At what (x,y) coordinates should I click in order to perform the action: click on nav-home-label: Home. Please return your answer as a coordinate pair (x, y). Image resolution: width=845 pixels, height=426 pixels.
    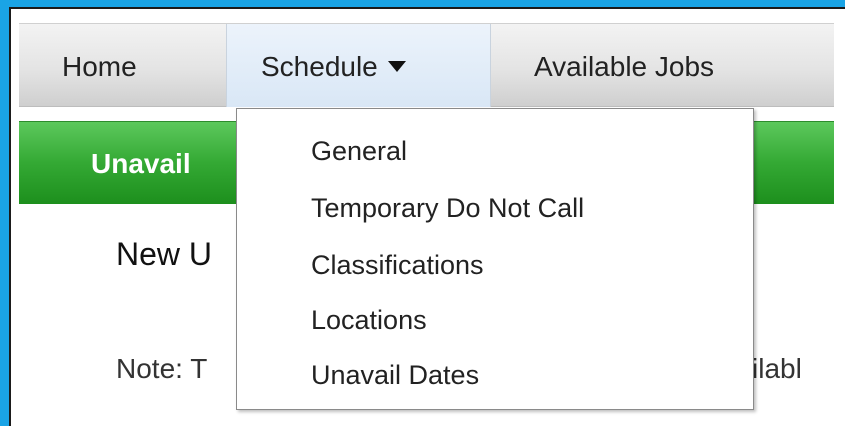
    Looking at the image, I should click on (99, 66).